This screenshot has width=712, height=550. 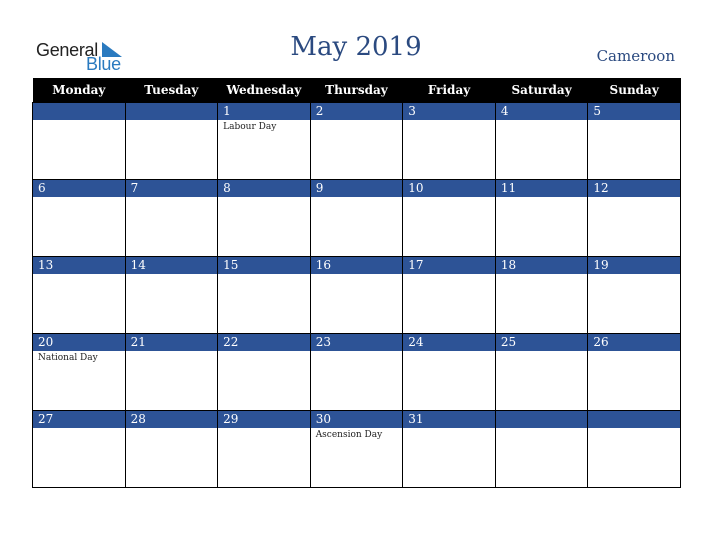 I want to click on day-cell: 3, so click(x=449, y=141).